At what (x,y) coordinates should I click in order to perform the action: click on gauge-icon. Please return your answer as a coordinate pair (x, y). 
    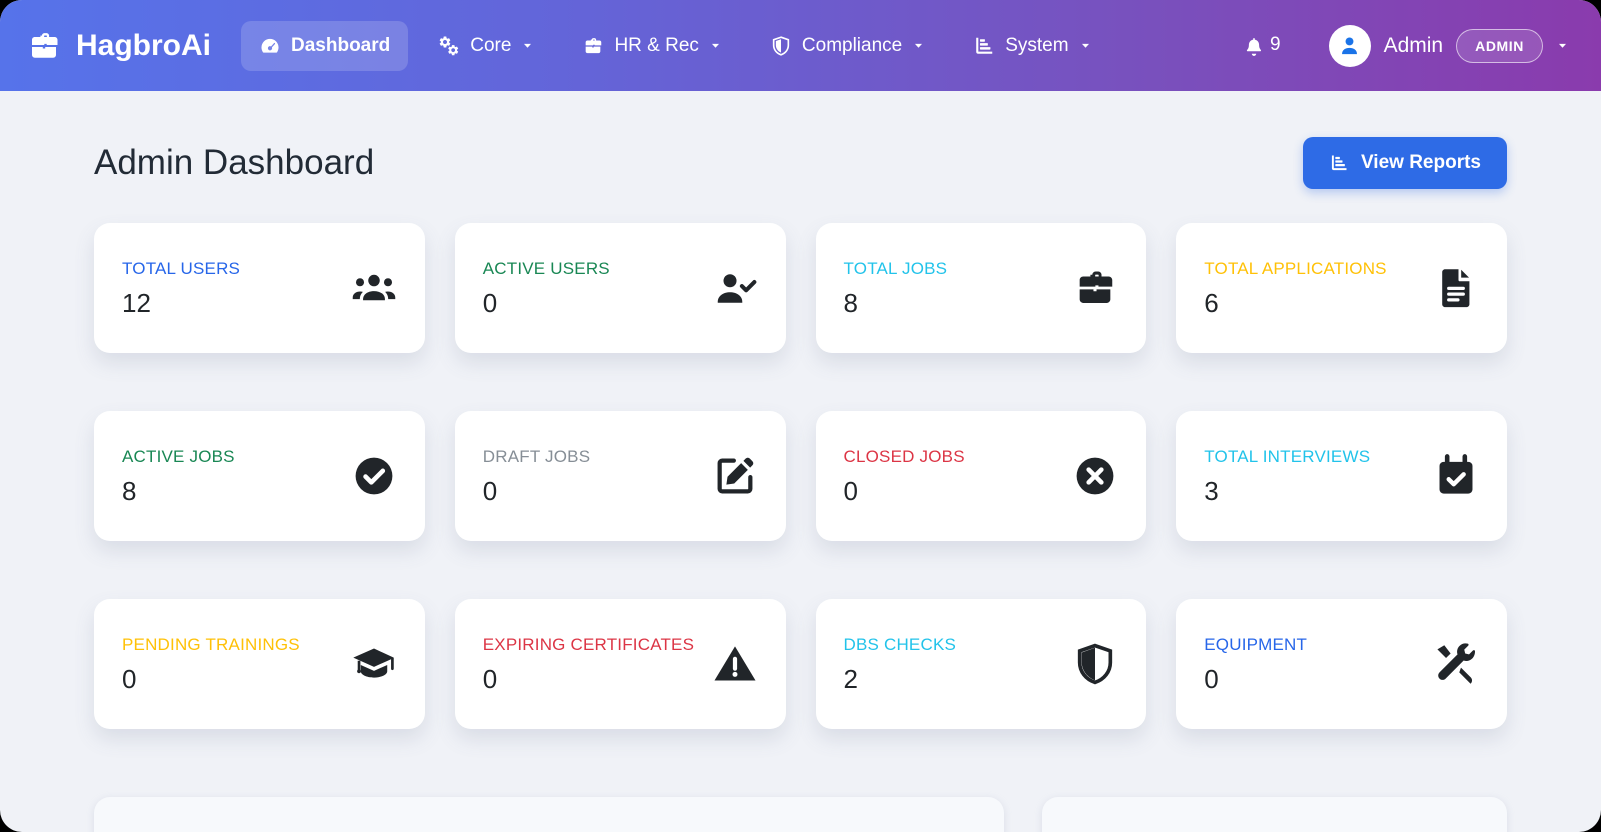
    Looking at the image, I should click on (270, 46).